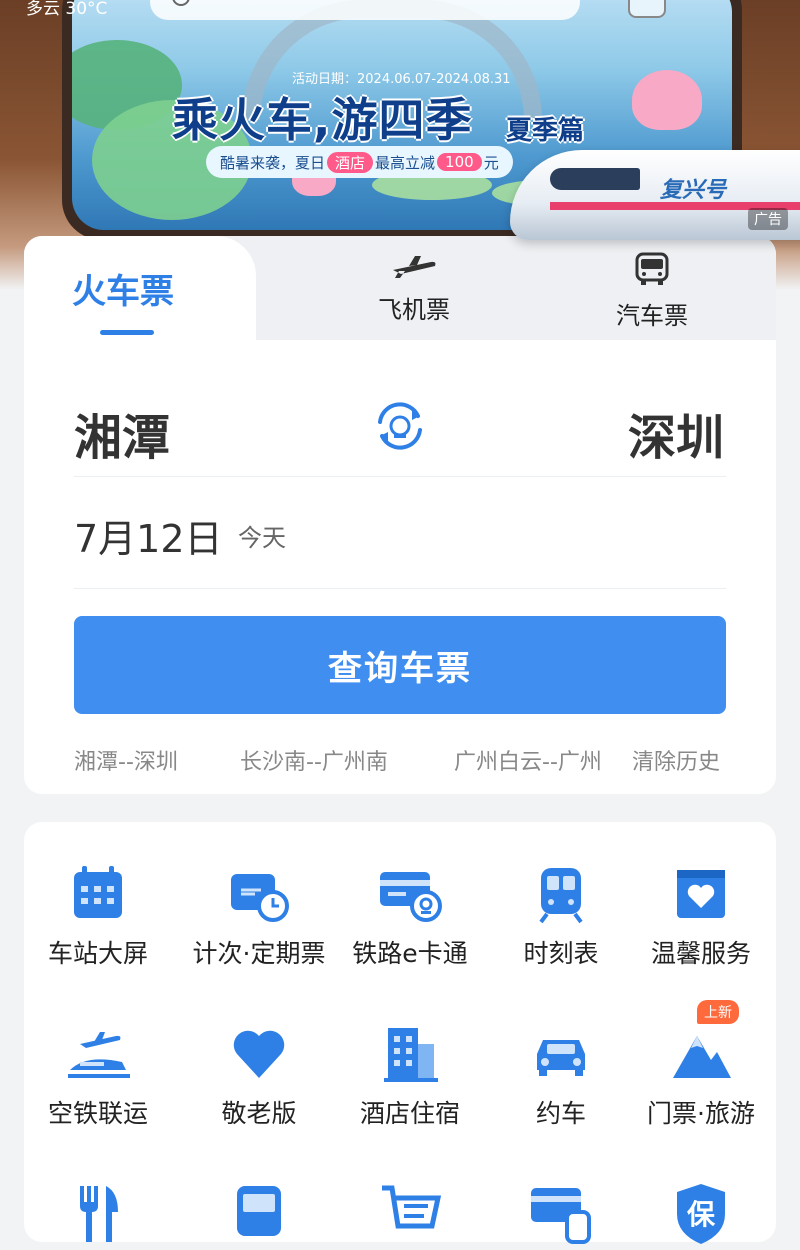  What do you see at coordinates (410, 1054) in the screenshot?
I see `building-icon` at bounding box center [410, 1054].